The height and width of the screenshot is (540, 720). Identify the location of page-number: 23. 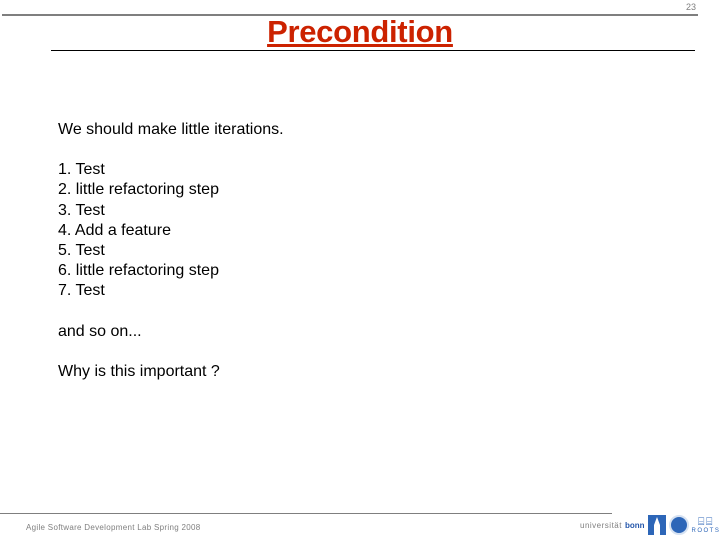
(690, 7).